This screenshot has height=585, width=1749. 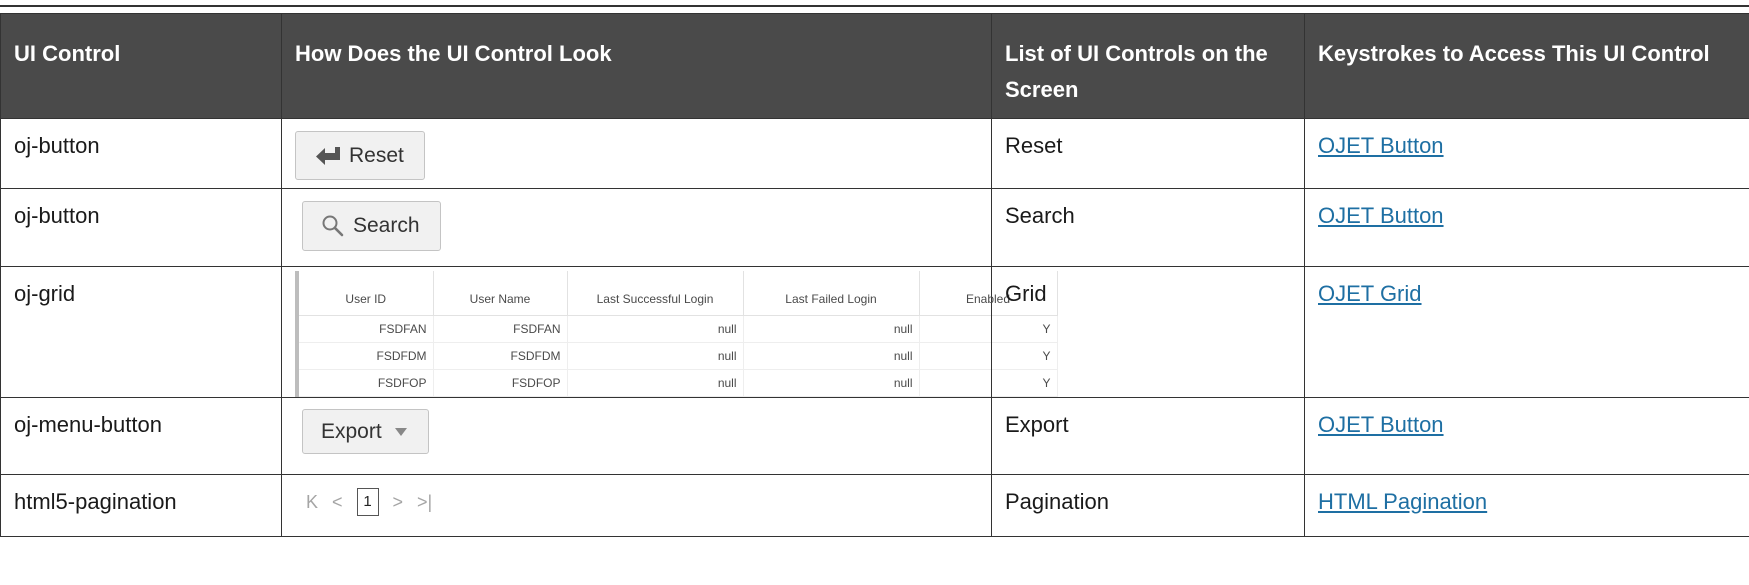 I want to click on export-button-label: Export, so click(x=351, y=431).